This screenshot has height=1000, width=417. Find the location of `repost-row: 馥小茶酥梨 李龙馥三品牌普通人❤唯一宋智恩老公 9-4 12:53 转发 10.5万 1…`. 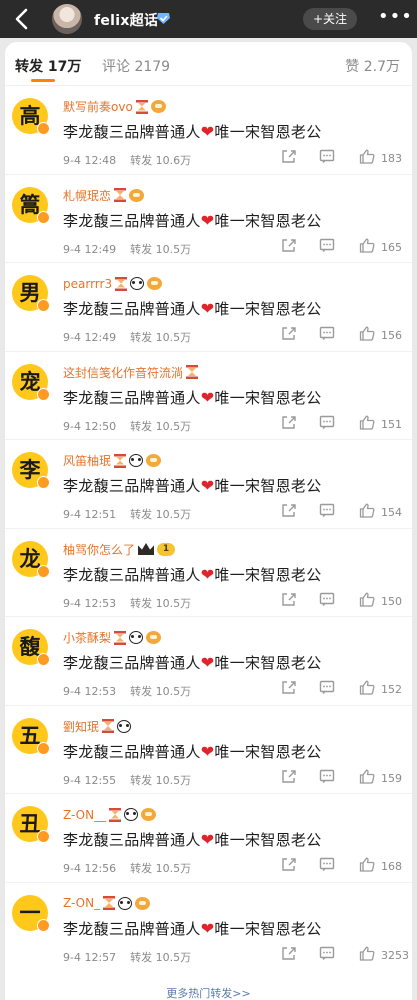

repost-row: 馥小茶酥梨 李龙馥三品牌普通人❤唯一宋智恩老公 9-4 12:53 转发 10.5万 1… is located at coordinates (208, 661).